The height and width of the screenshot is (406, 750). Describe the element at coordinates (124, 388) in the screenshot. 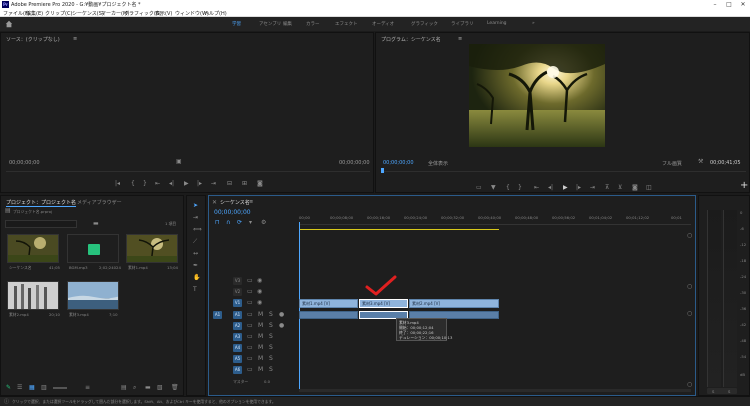

I see `automate-to-sequence-icon: ▤` at that location.